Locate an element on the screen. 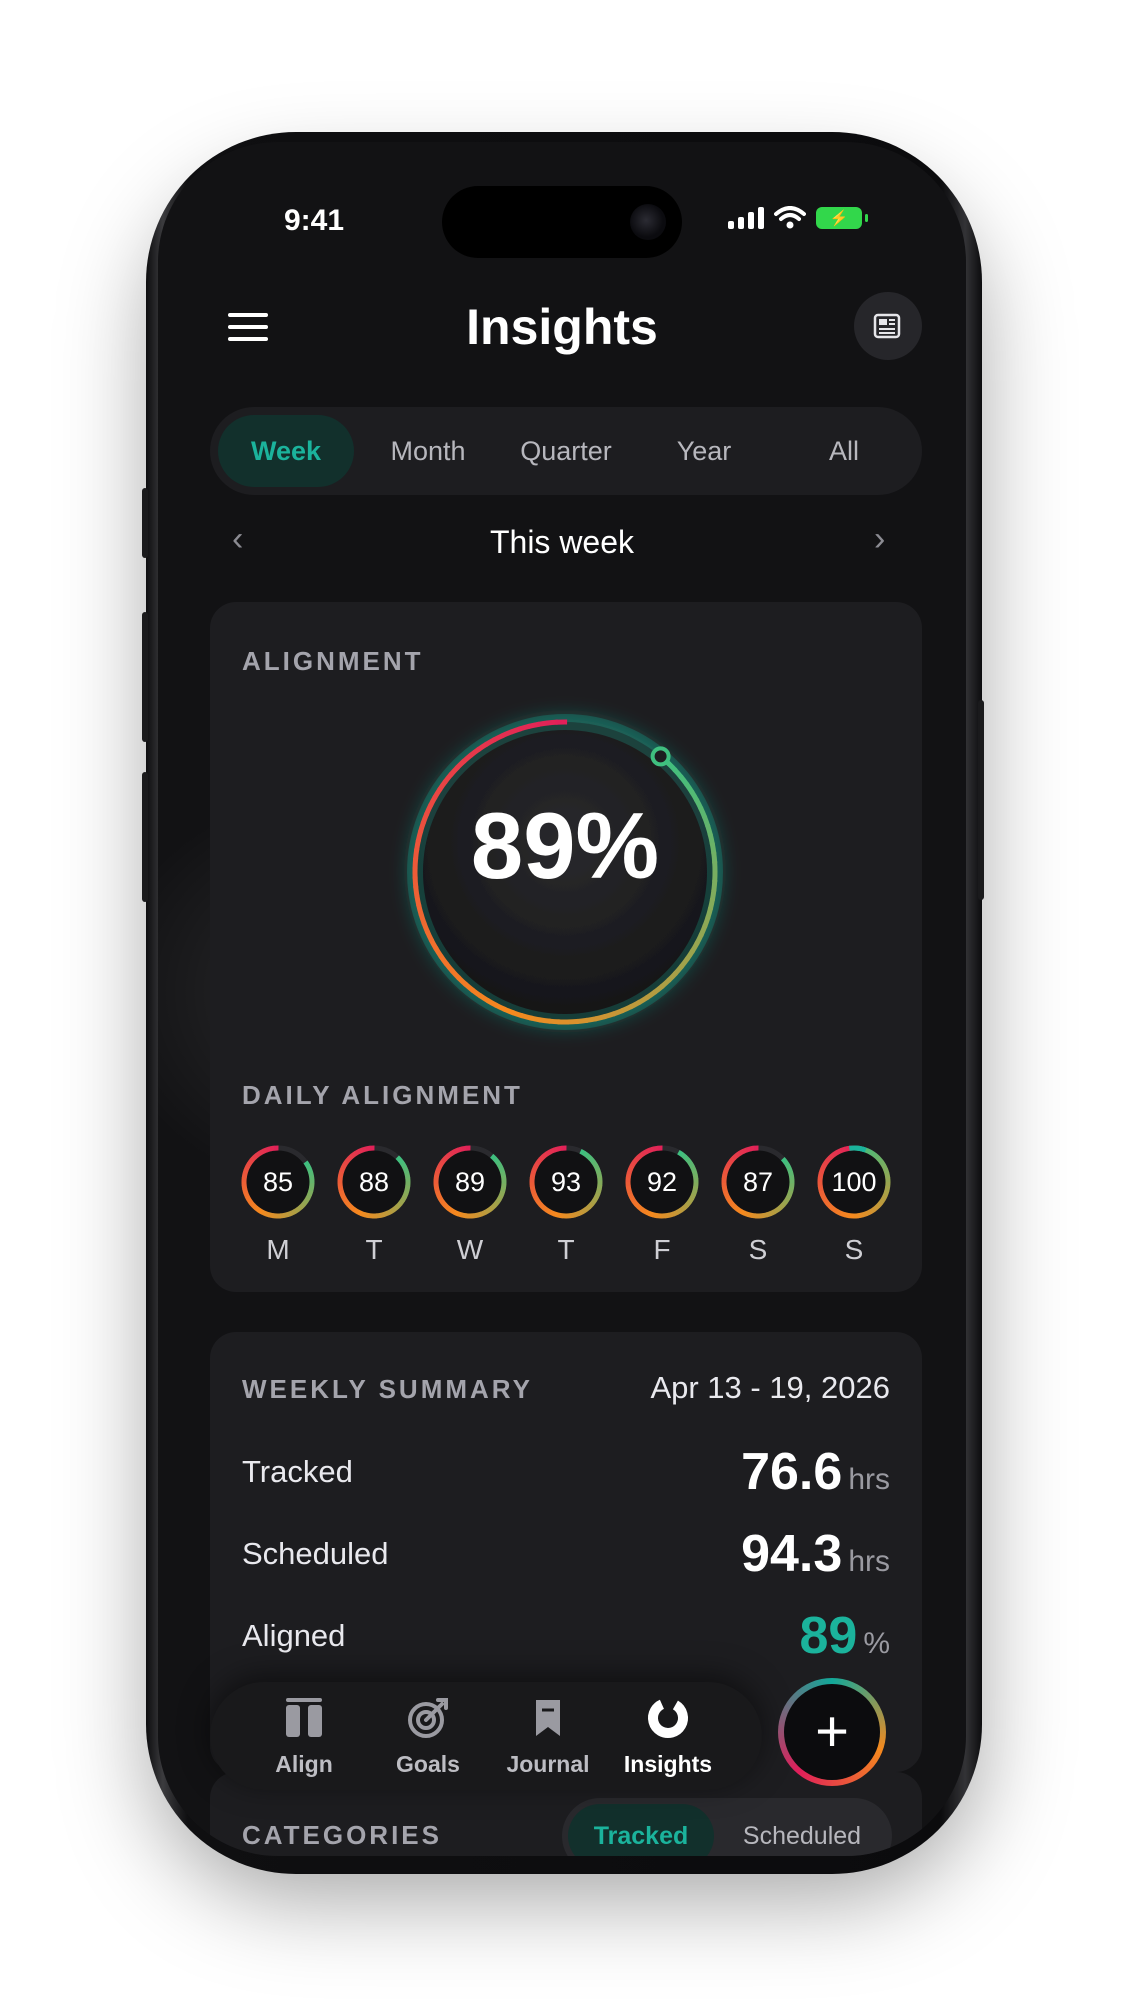 This screenshot has height=2000, width=1125. day-item: 92 F is located at coordinates (662, 1204).